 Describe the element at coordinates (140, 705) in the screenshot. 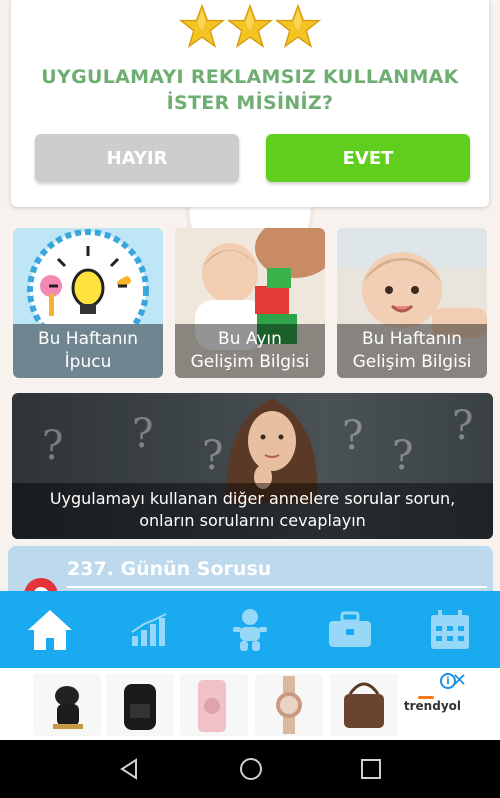

I see `ad-product-backpack` at that location.